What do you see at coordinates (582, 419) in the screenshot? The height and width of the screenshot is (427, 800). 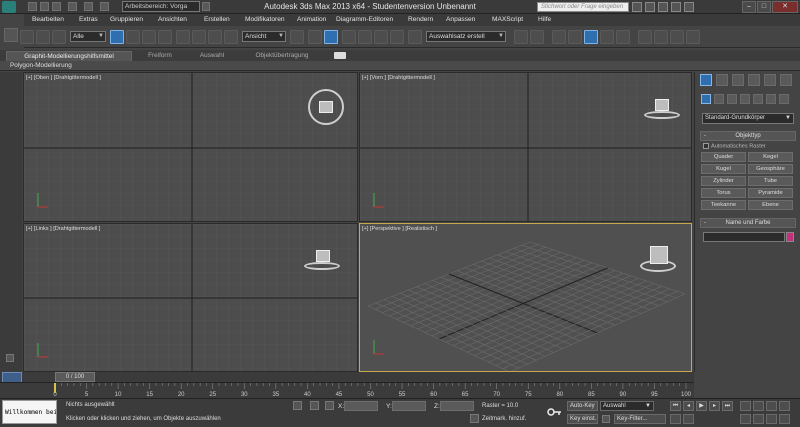 I see `set-key-button: Key einst.` at bounding box center [582, 419].